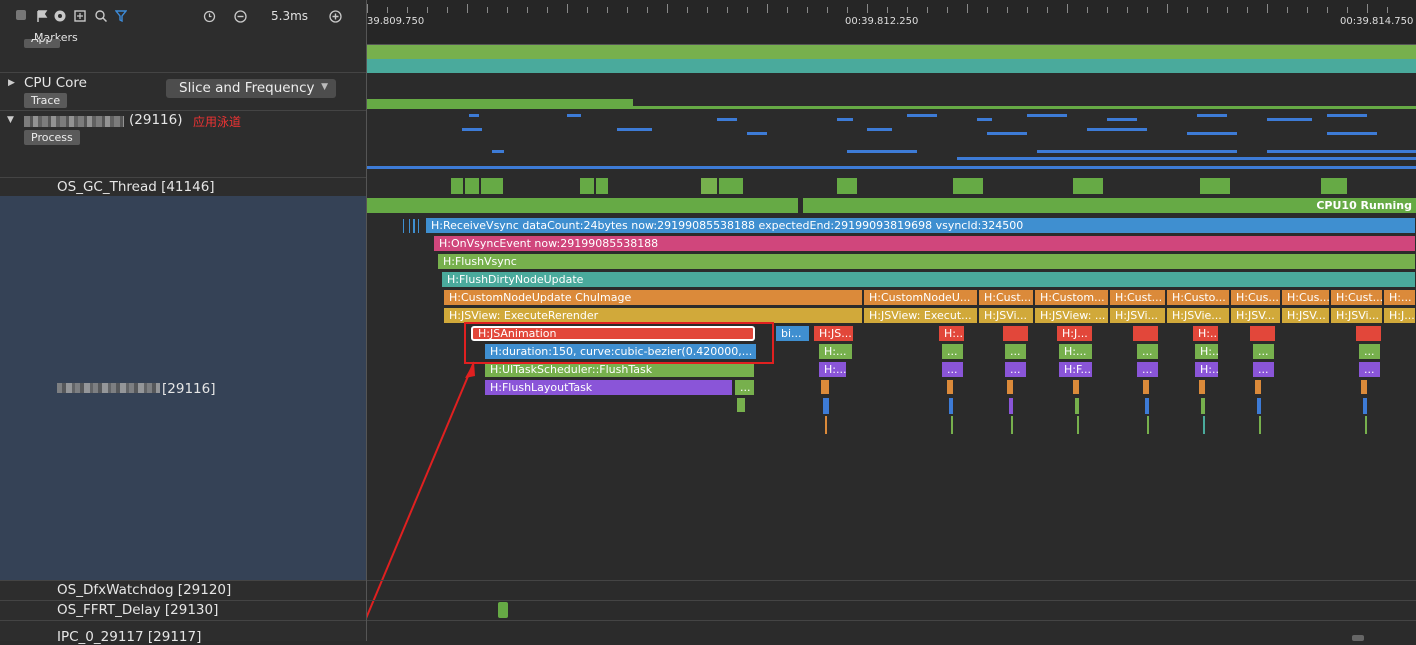 The width and height of the screenshot is (1416, 645). Describe the element at coordinates (137, 610) in the screenshot. I see `thread-name: OS_FFRT_Delay [29130]` at that location.